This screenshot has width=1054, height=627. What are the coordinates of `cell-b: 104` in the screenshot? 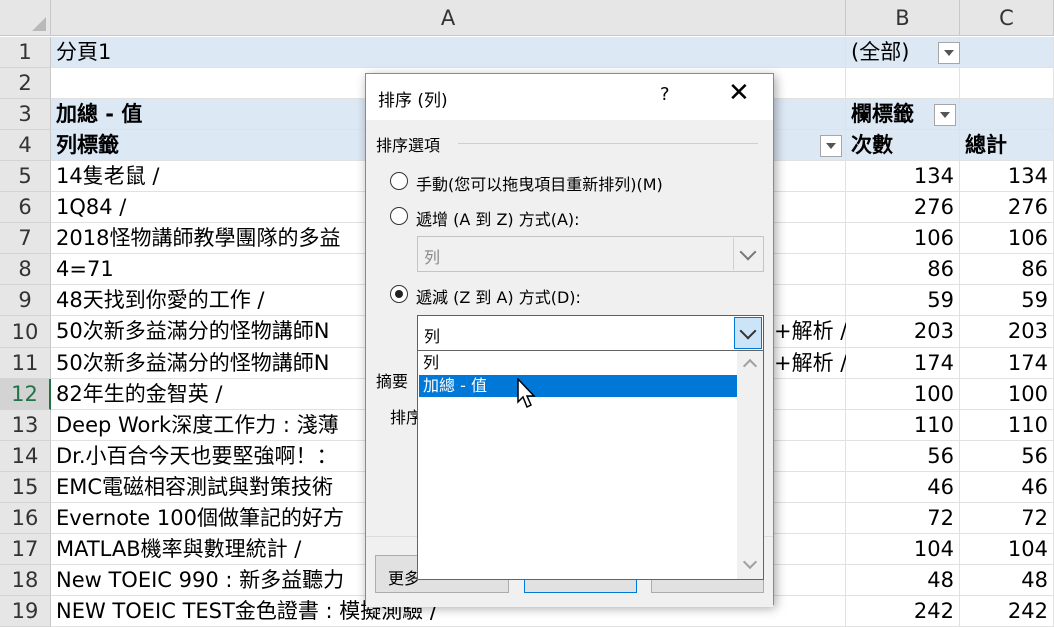 It's located at (903, 549).